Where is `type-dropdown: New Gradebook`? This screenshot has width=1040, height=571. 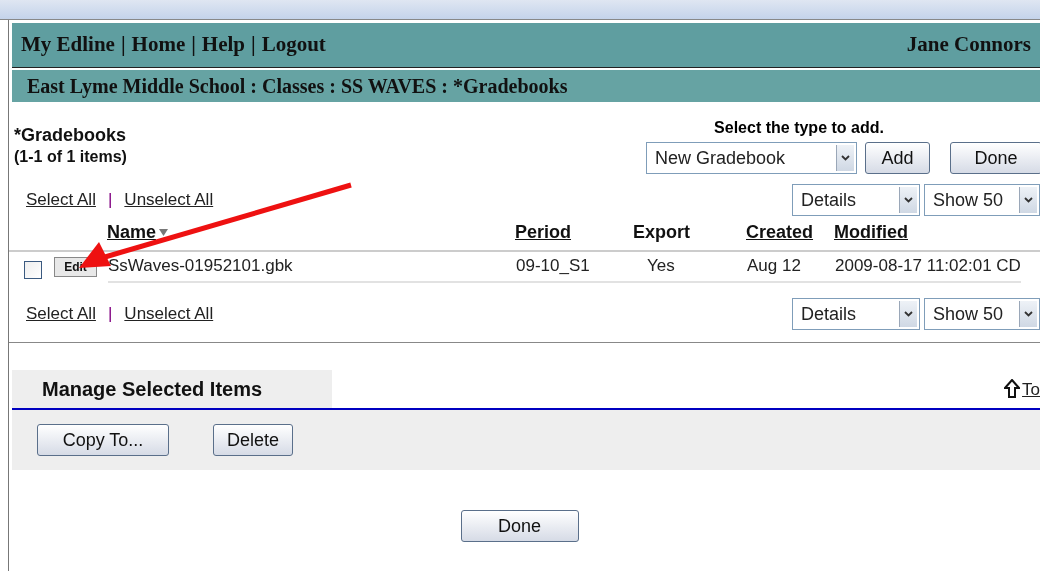
type-dropdown: New Gradebook is located at coordinates (751, 158).